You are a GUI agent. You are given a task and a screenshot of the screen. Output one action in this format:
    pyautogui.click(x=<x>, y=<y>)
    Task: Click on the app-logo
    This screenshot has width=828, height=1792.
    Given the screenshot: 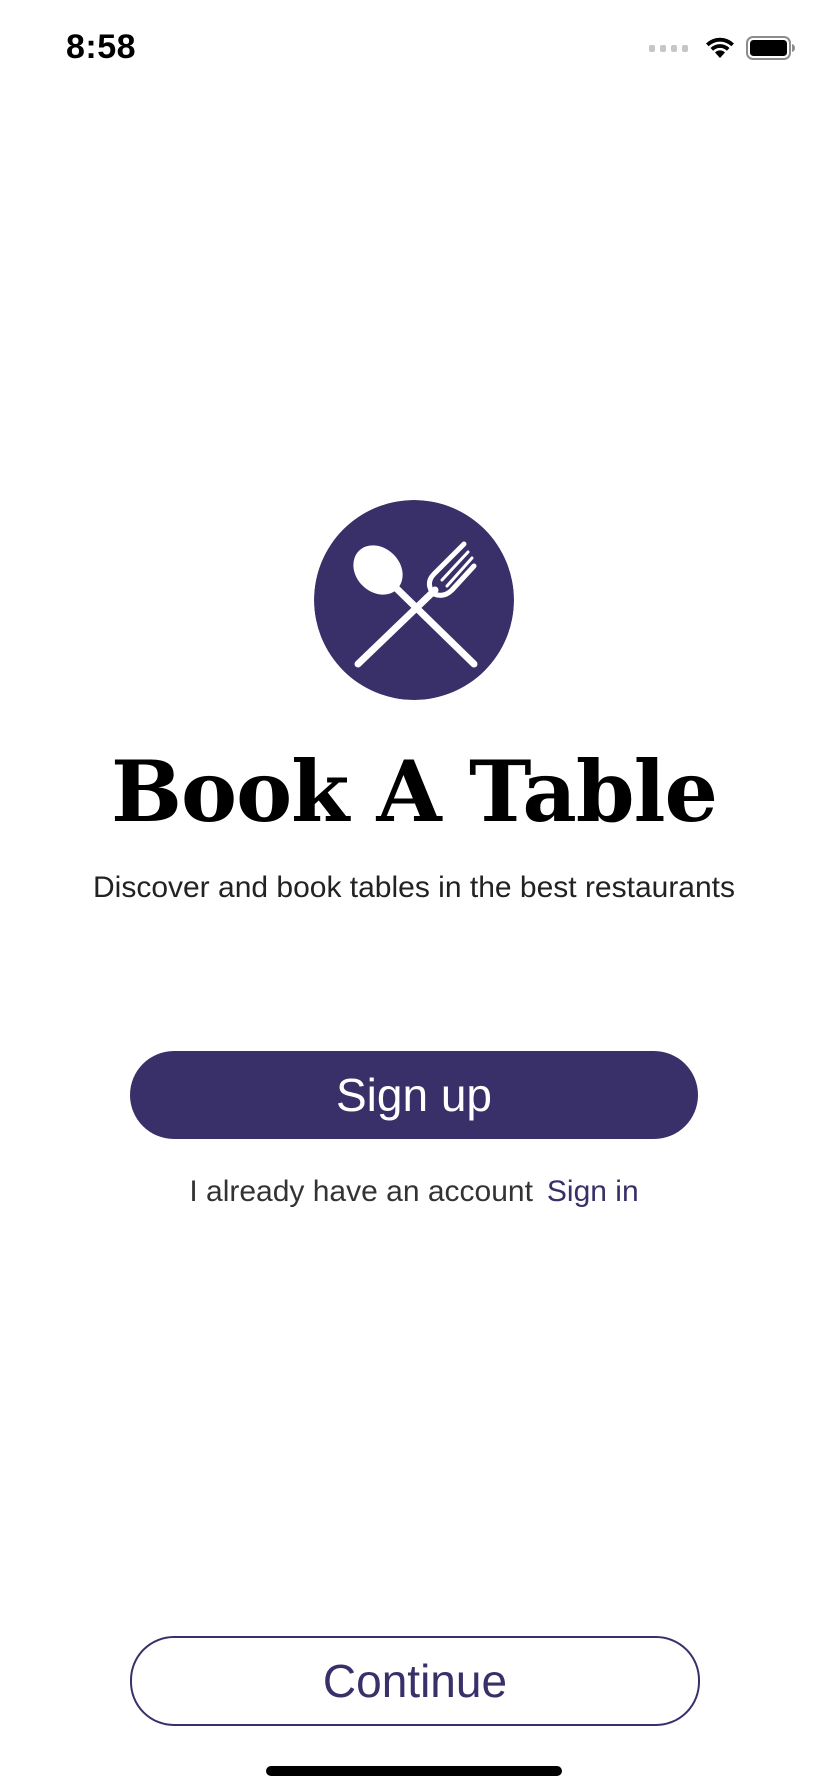 What is the action you would take?
    pyautogui.click(x=414, y=600)
    